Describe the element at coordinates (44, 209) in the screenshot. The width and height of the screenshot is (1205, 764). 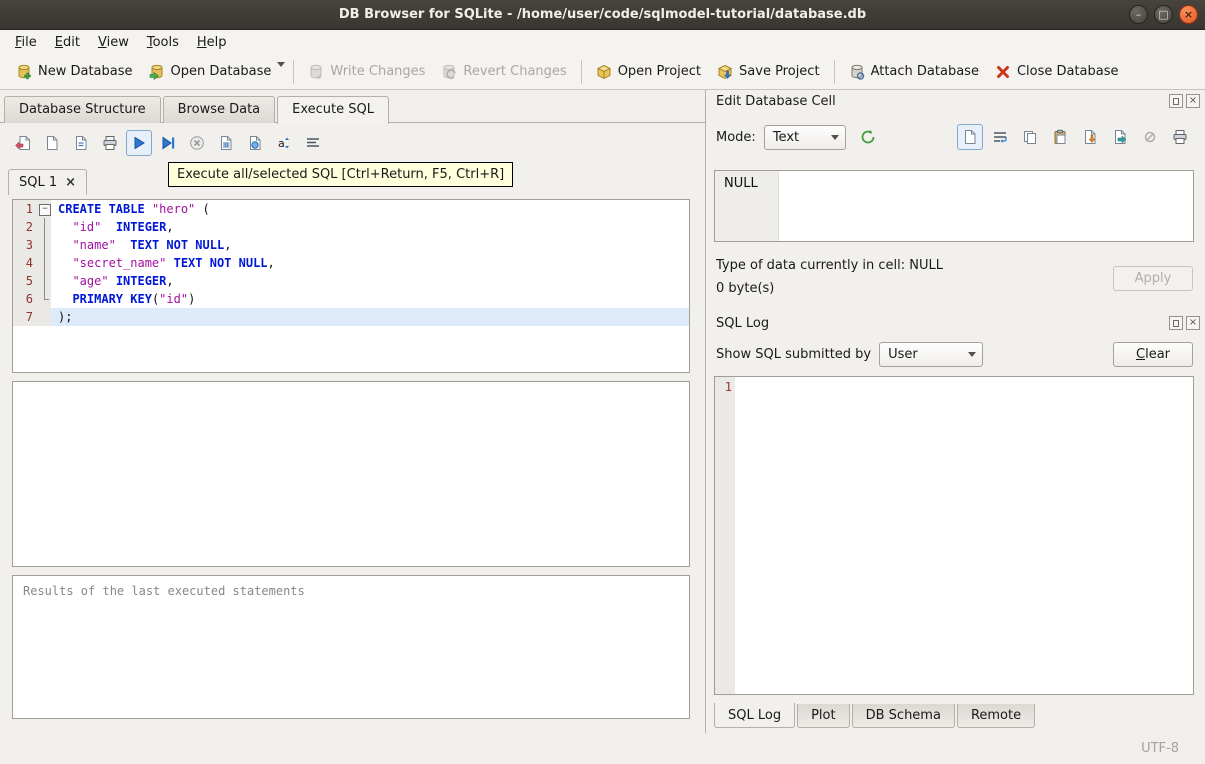
I see `fold-marker-icon` at that location.